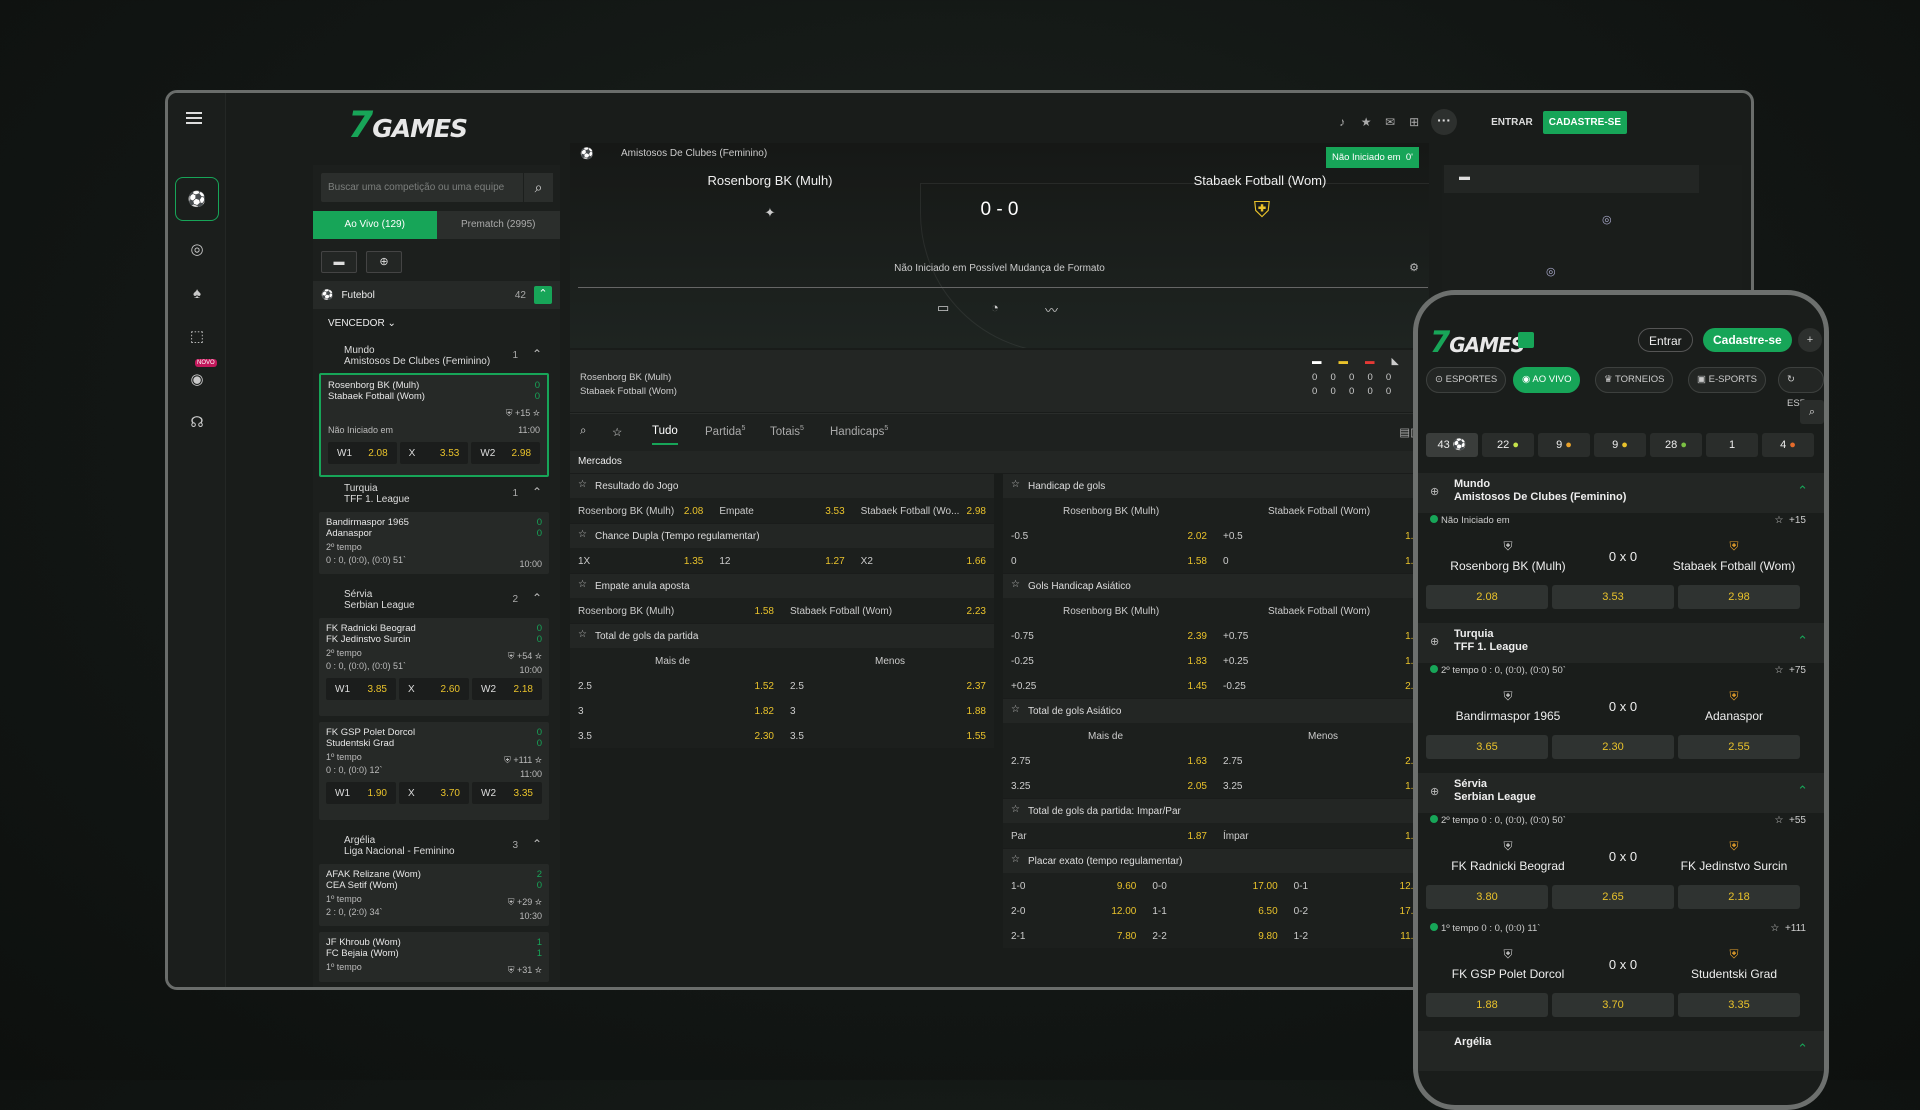  Describe the element at coordinates (976, 686) in the screenshot. I see `odds-value: 2.37` at that location.